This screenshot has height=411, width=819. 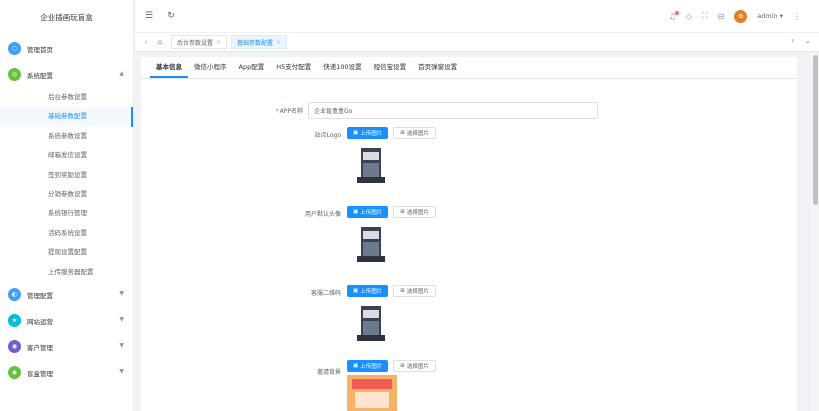 What do you see at coordinates (66, 252) in the screenshot?
I see `sidebar-subitem: 提现设置配置` at bounding box center [66, 252].